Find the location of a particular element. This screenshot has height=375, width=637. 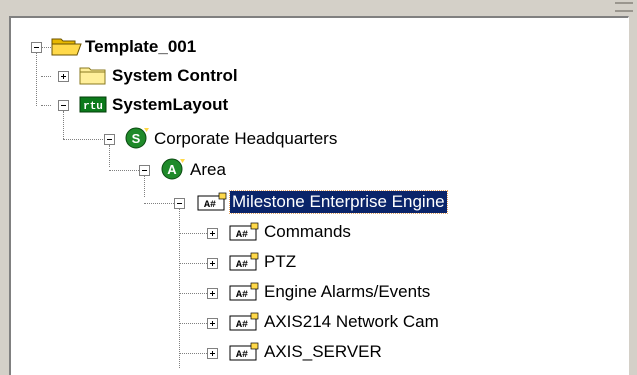

window-top-strip is located at coordinates (318, 7).